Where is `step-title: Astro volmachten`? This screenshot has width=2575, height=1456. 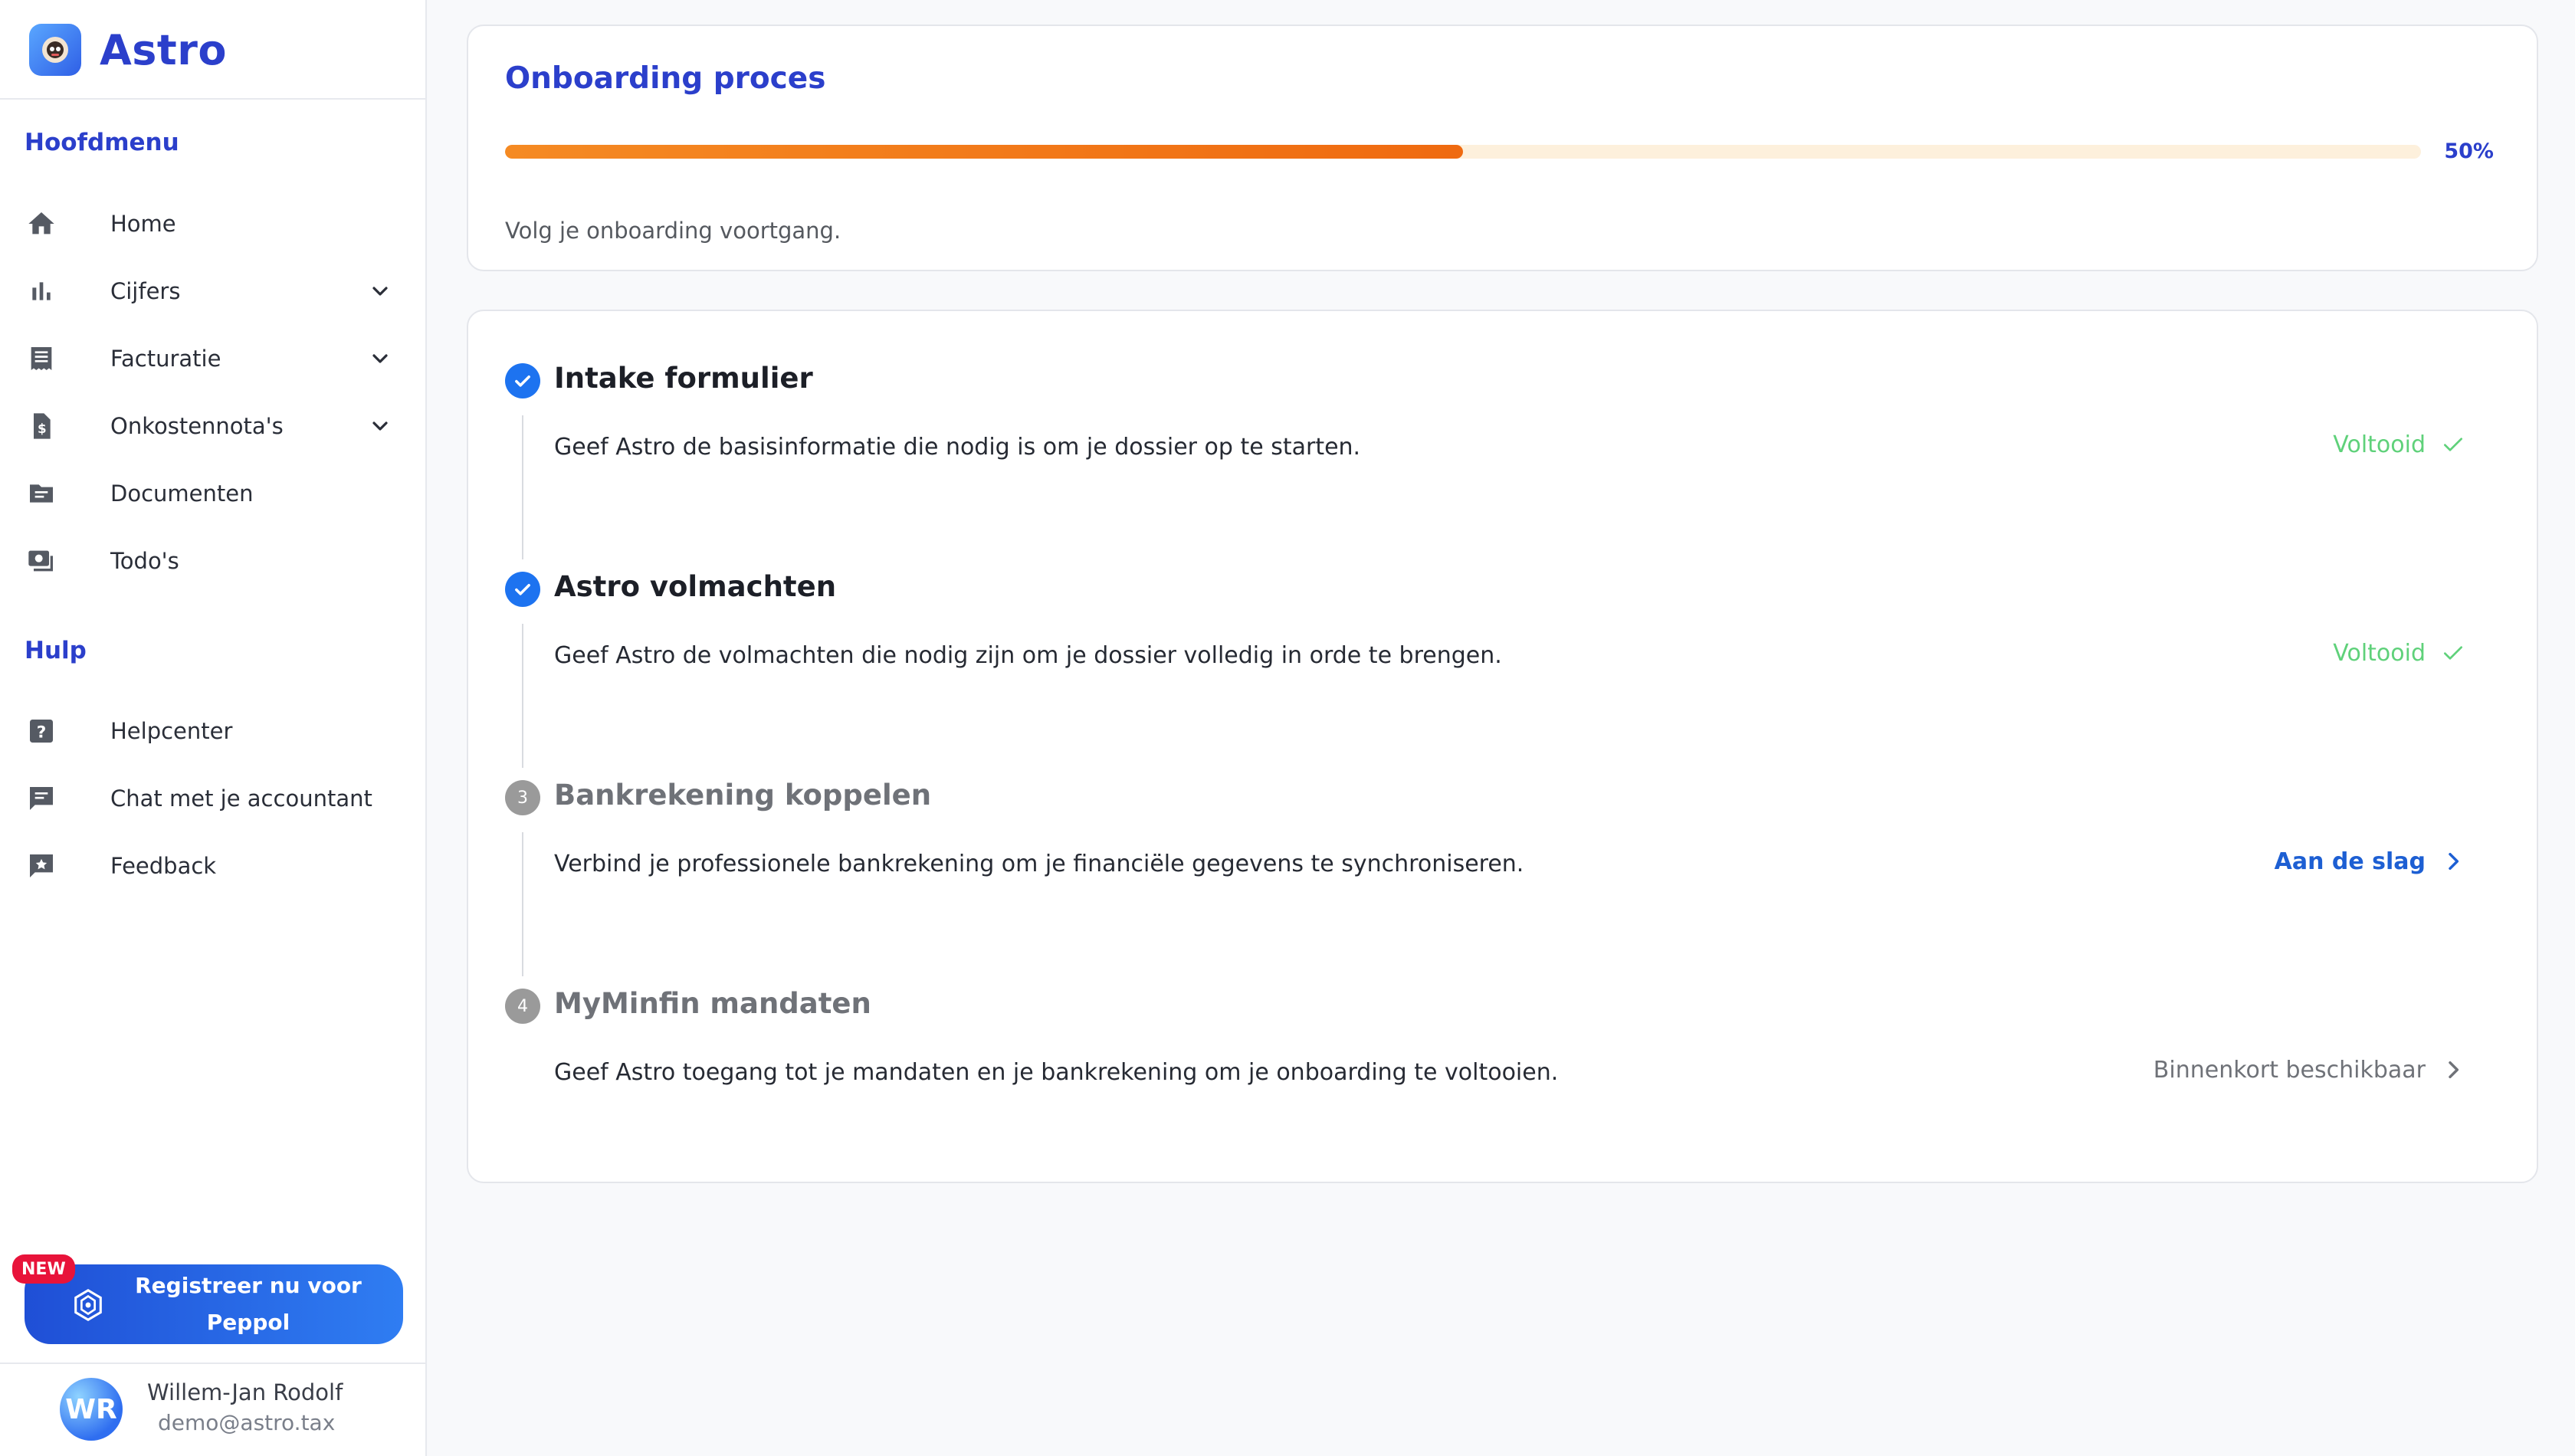
step-title: Astro volmachten is located at coordinates (696, 586).